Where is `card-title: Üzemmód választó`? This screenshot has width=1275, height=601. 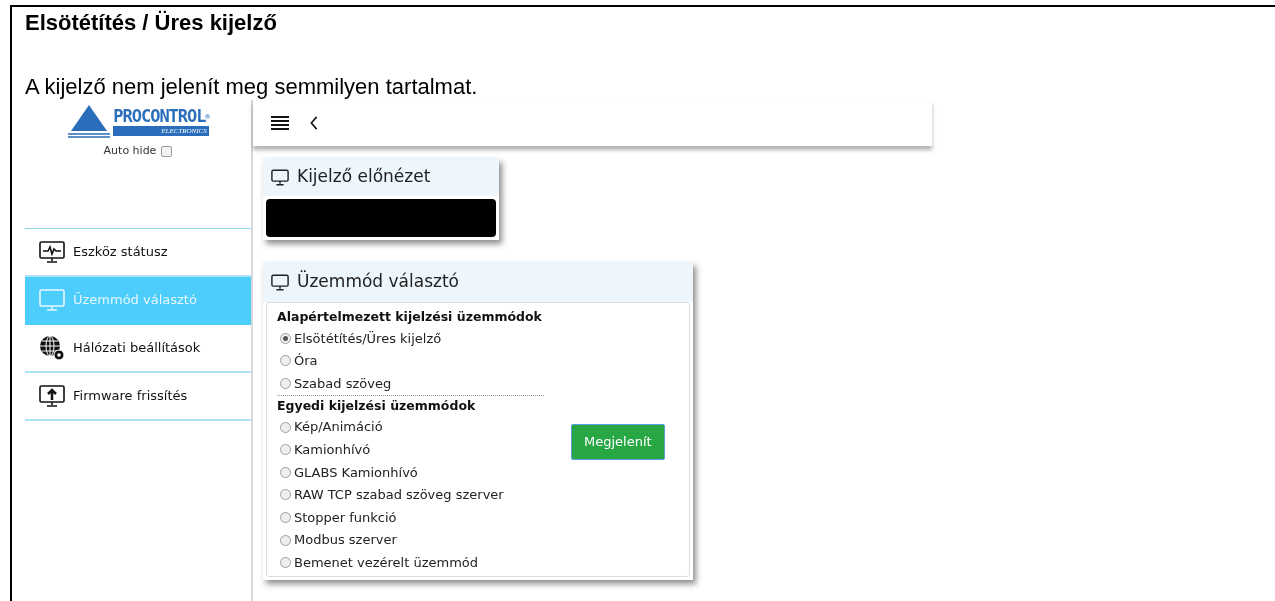
card-title: Üzemmód választó is located at coordinates (378, 281).